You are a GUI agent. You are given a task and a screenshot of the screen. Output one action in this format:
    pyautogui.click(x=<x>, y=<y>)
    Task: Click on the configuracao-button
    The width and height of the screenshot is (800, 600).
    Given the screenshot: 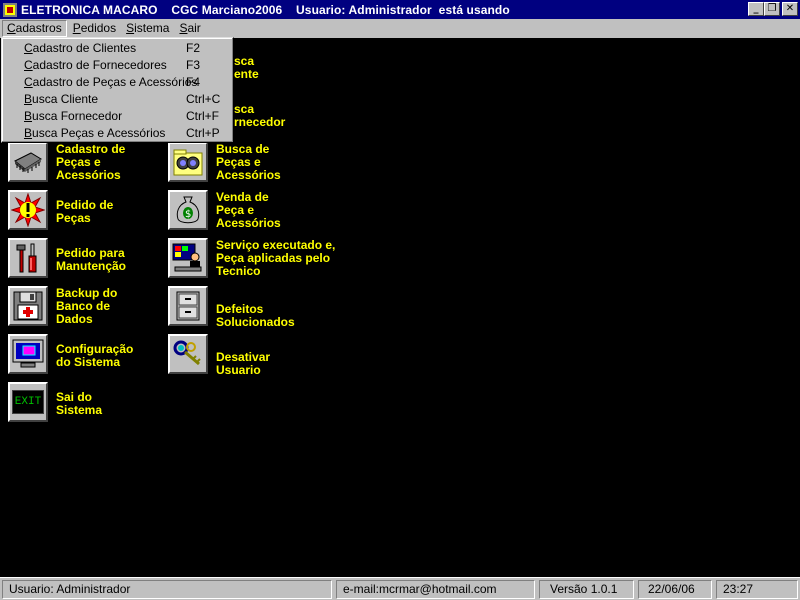 What is the action you would take?
    pyautogui.click(x=28, y=354)
    